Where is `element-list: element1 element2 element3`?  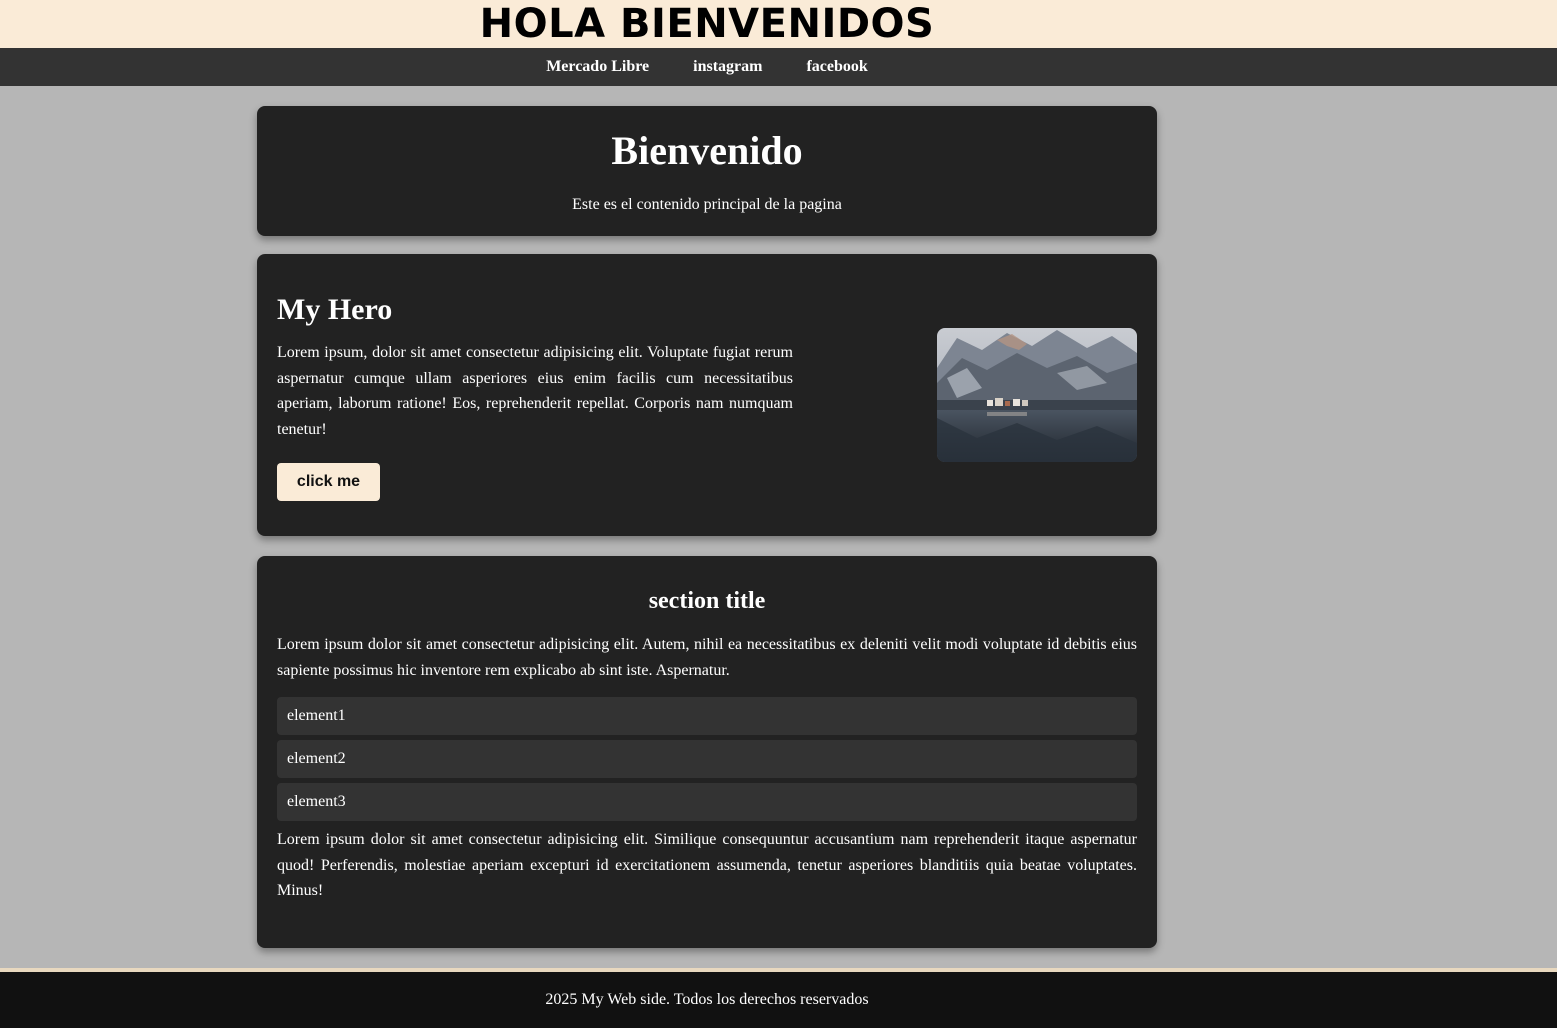 element-list: element1 element2 element3 is located at coordinates (707, 761).